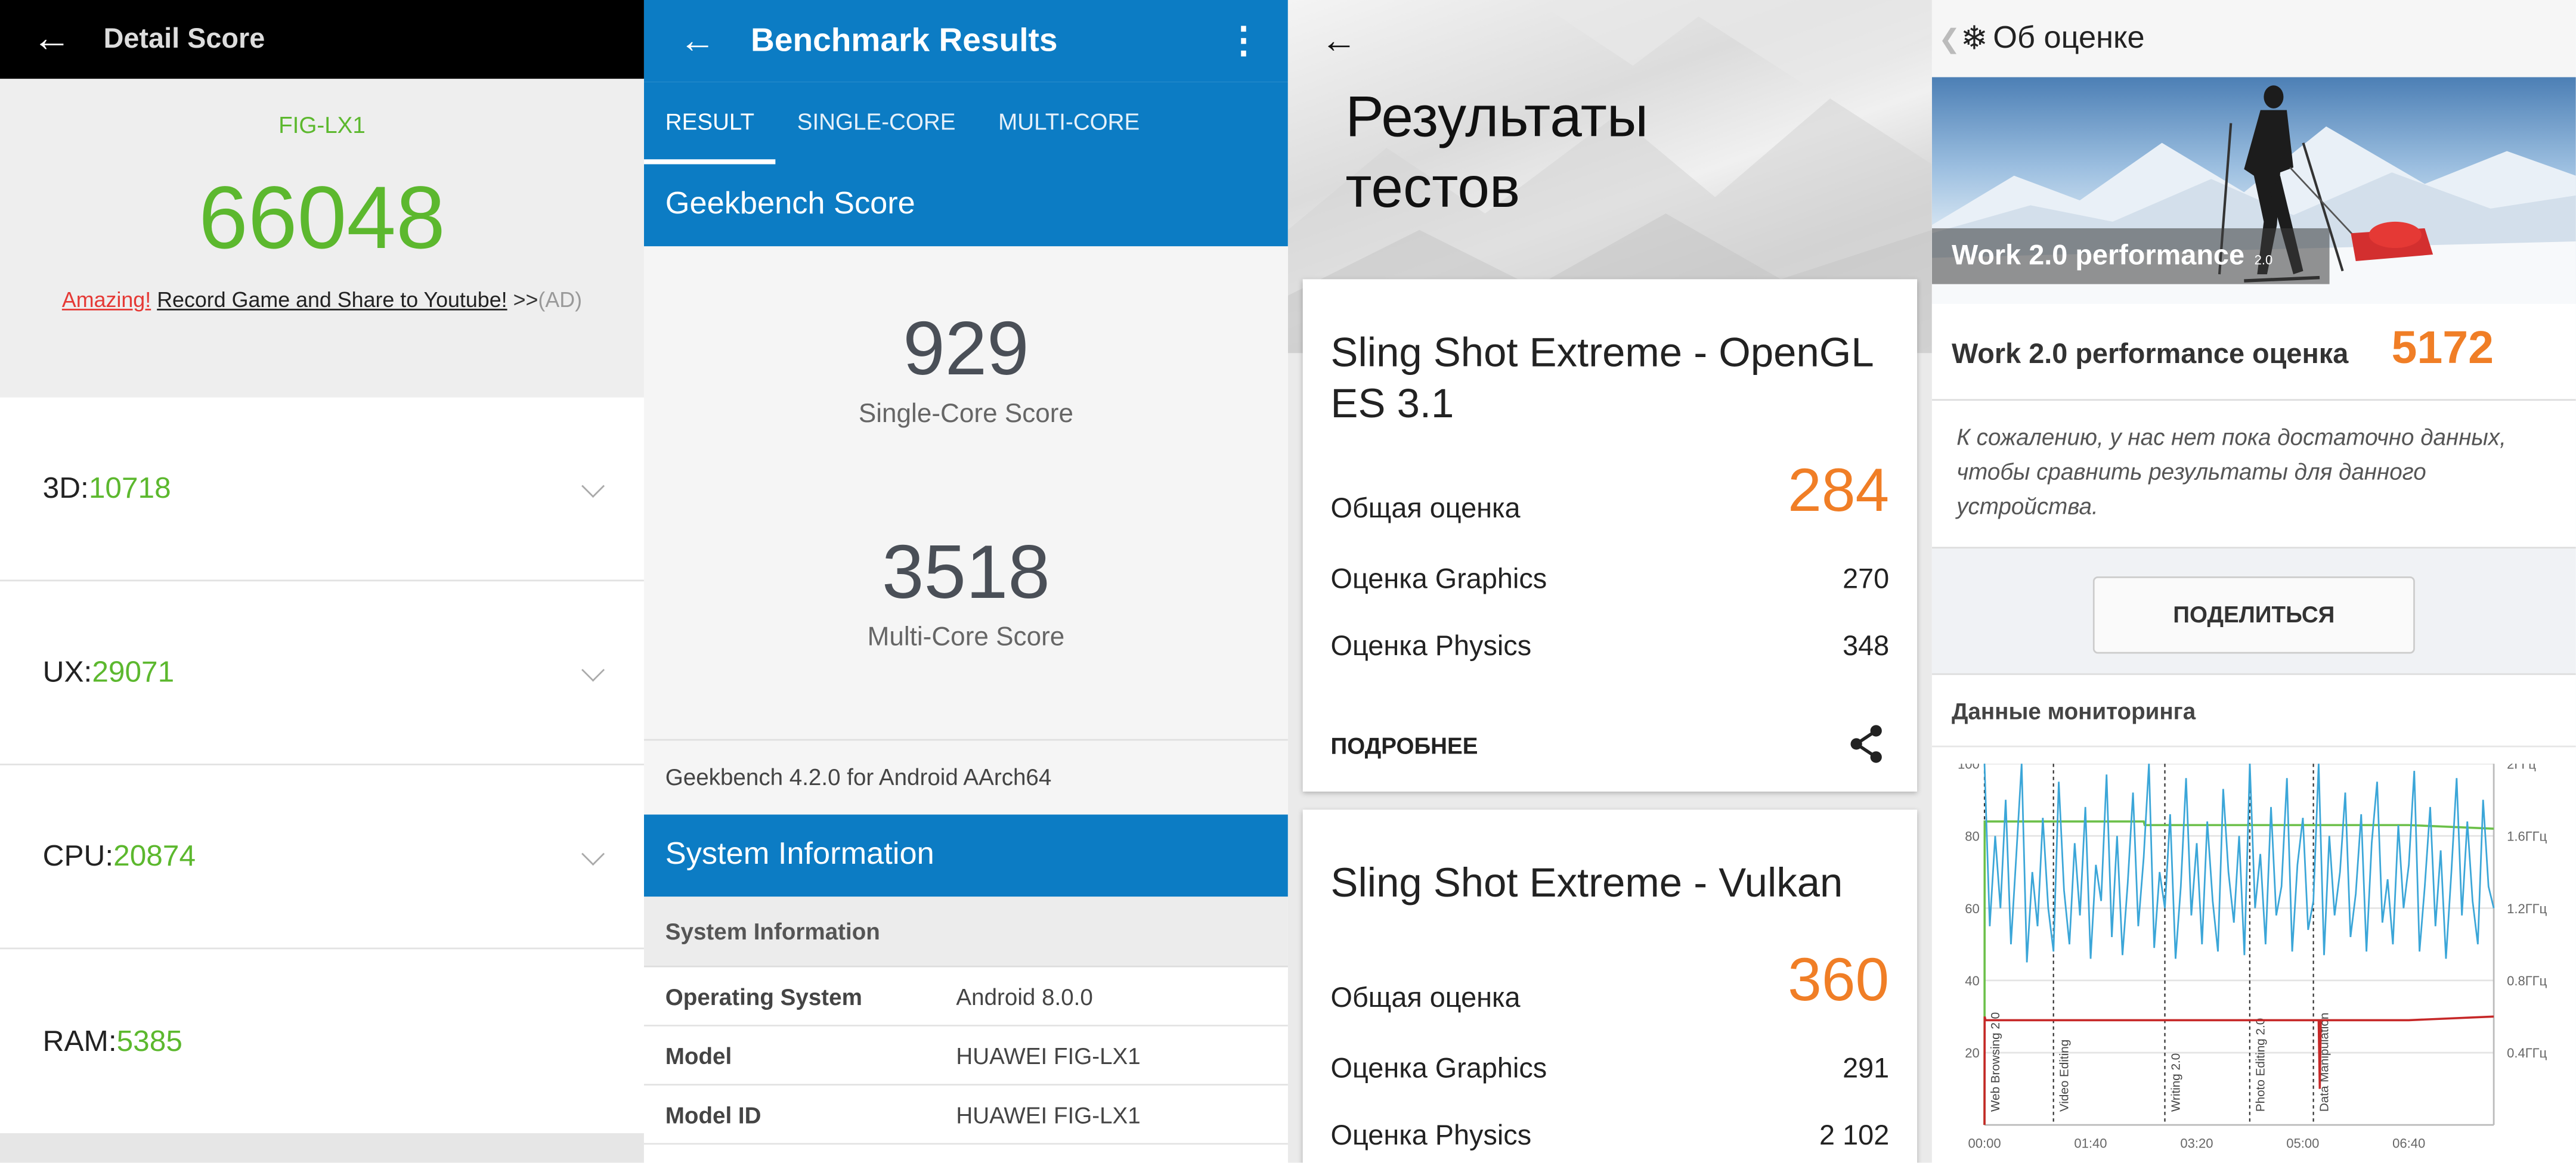 This screenshot has width=2576, height=1163. What do you see at coordinates (1610, 1078) in the screenshot?
I see `graphics-score-row: Оценка Graphics 291` at bounding box center [1610, 1078].